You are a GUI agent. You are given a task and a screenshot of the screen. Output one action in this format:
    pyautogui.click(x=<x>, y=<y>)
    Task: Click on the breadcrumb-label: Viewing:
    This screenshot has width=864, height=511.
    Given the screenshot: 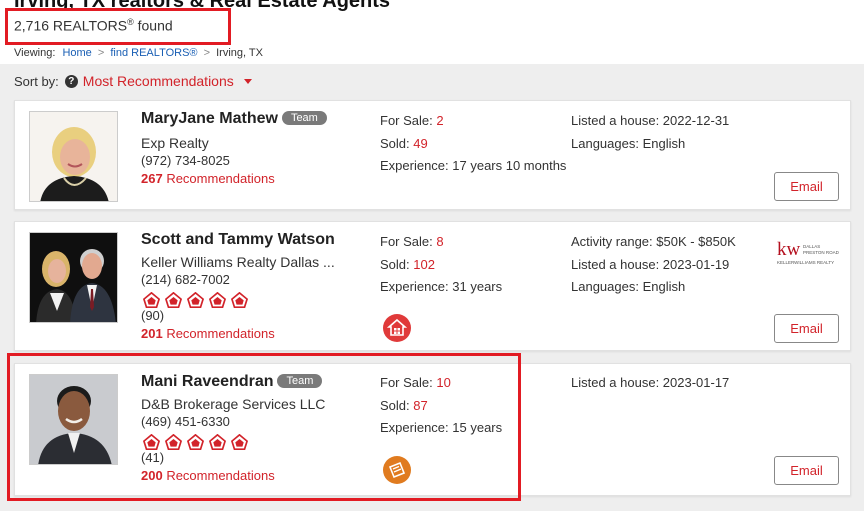 What is the action you would take?
    pyautogui.click(x=35, y=53)
    